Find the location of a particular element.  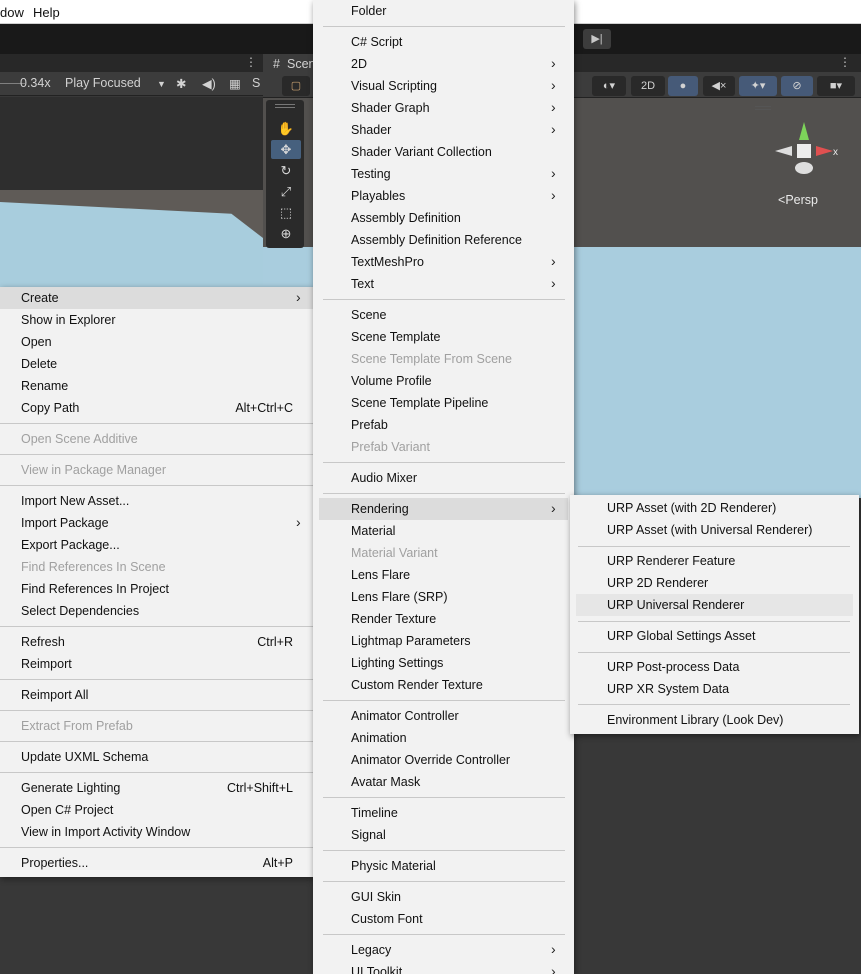

menu-item-urp-xr-system-data: URP XR System Data is located at coordinates (714, 689).